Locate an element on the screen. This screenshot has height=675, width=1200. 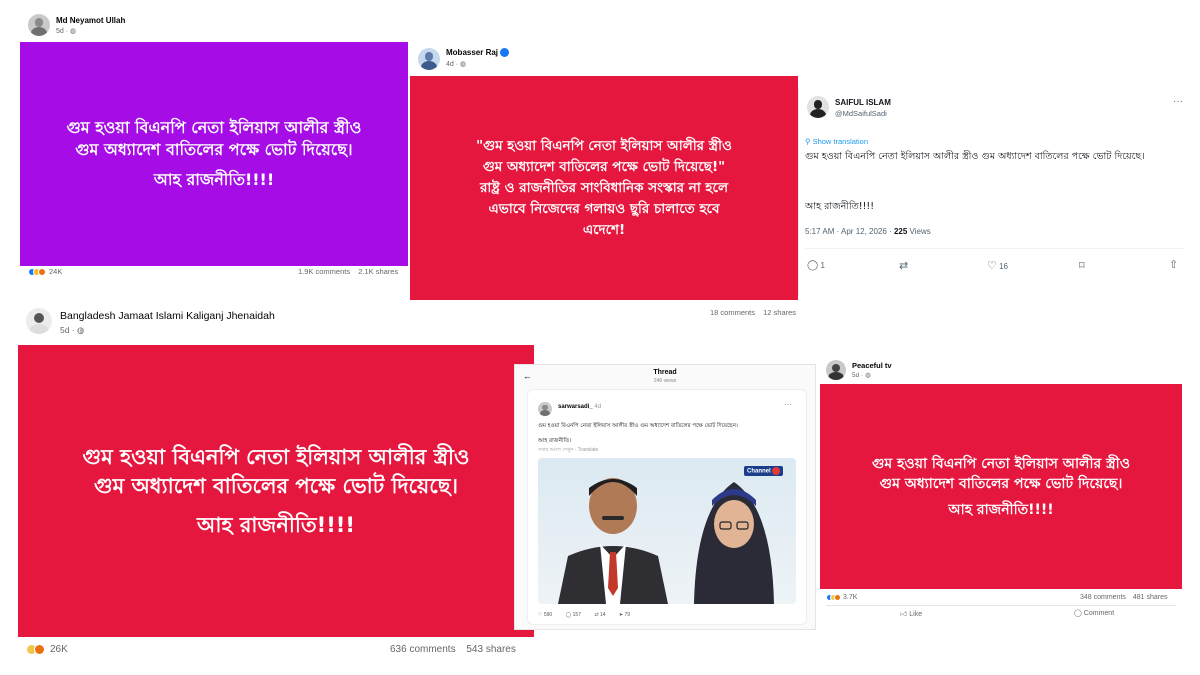
author-name: Md Neyamot Ullah is located at coordinates (90, 20).